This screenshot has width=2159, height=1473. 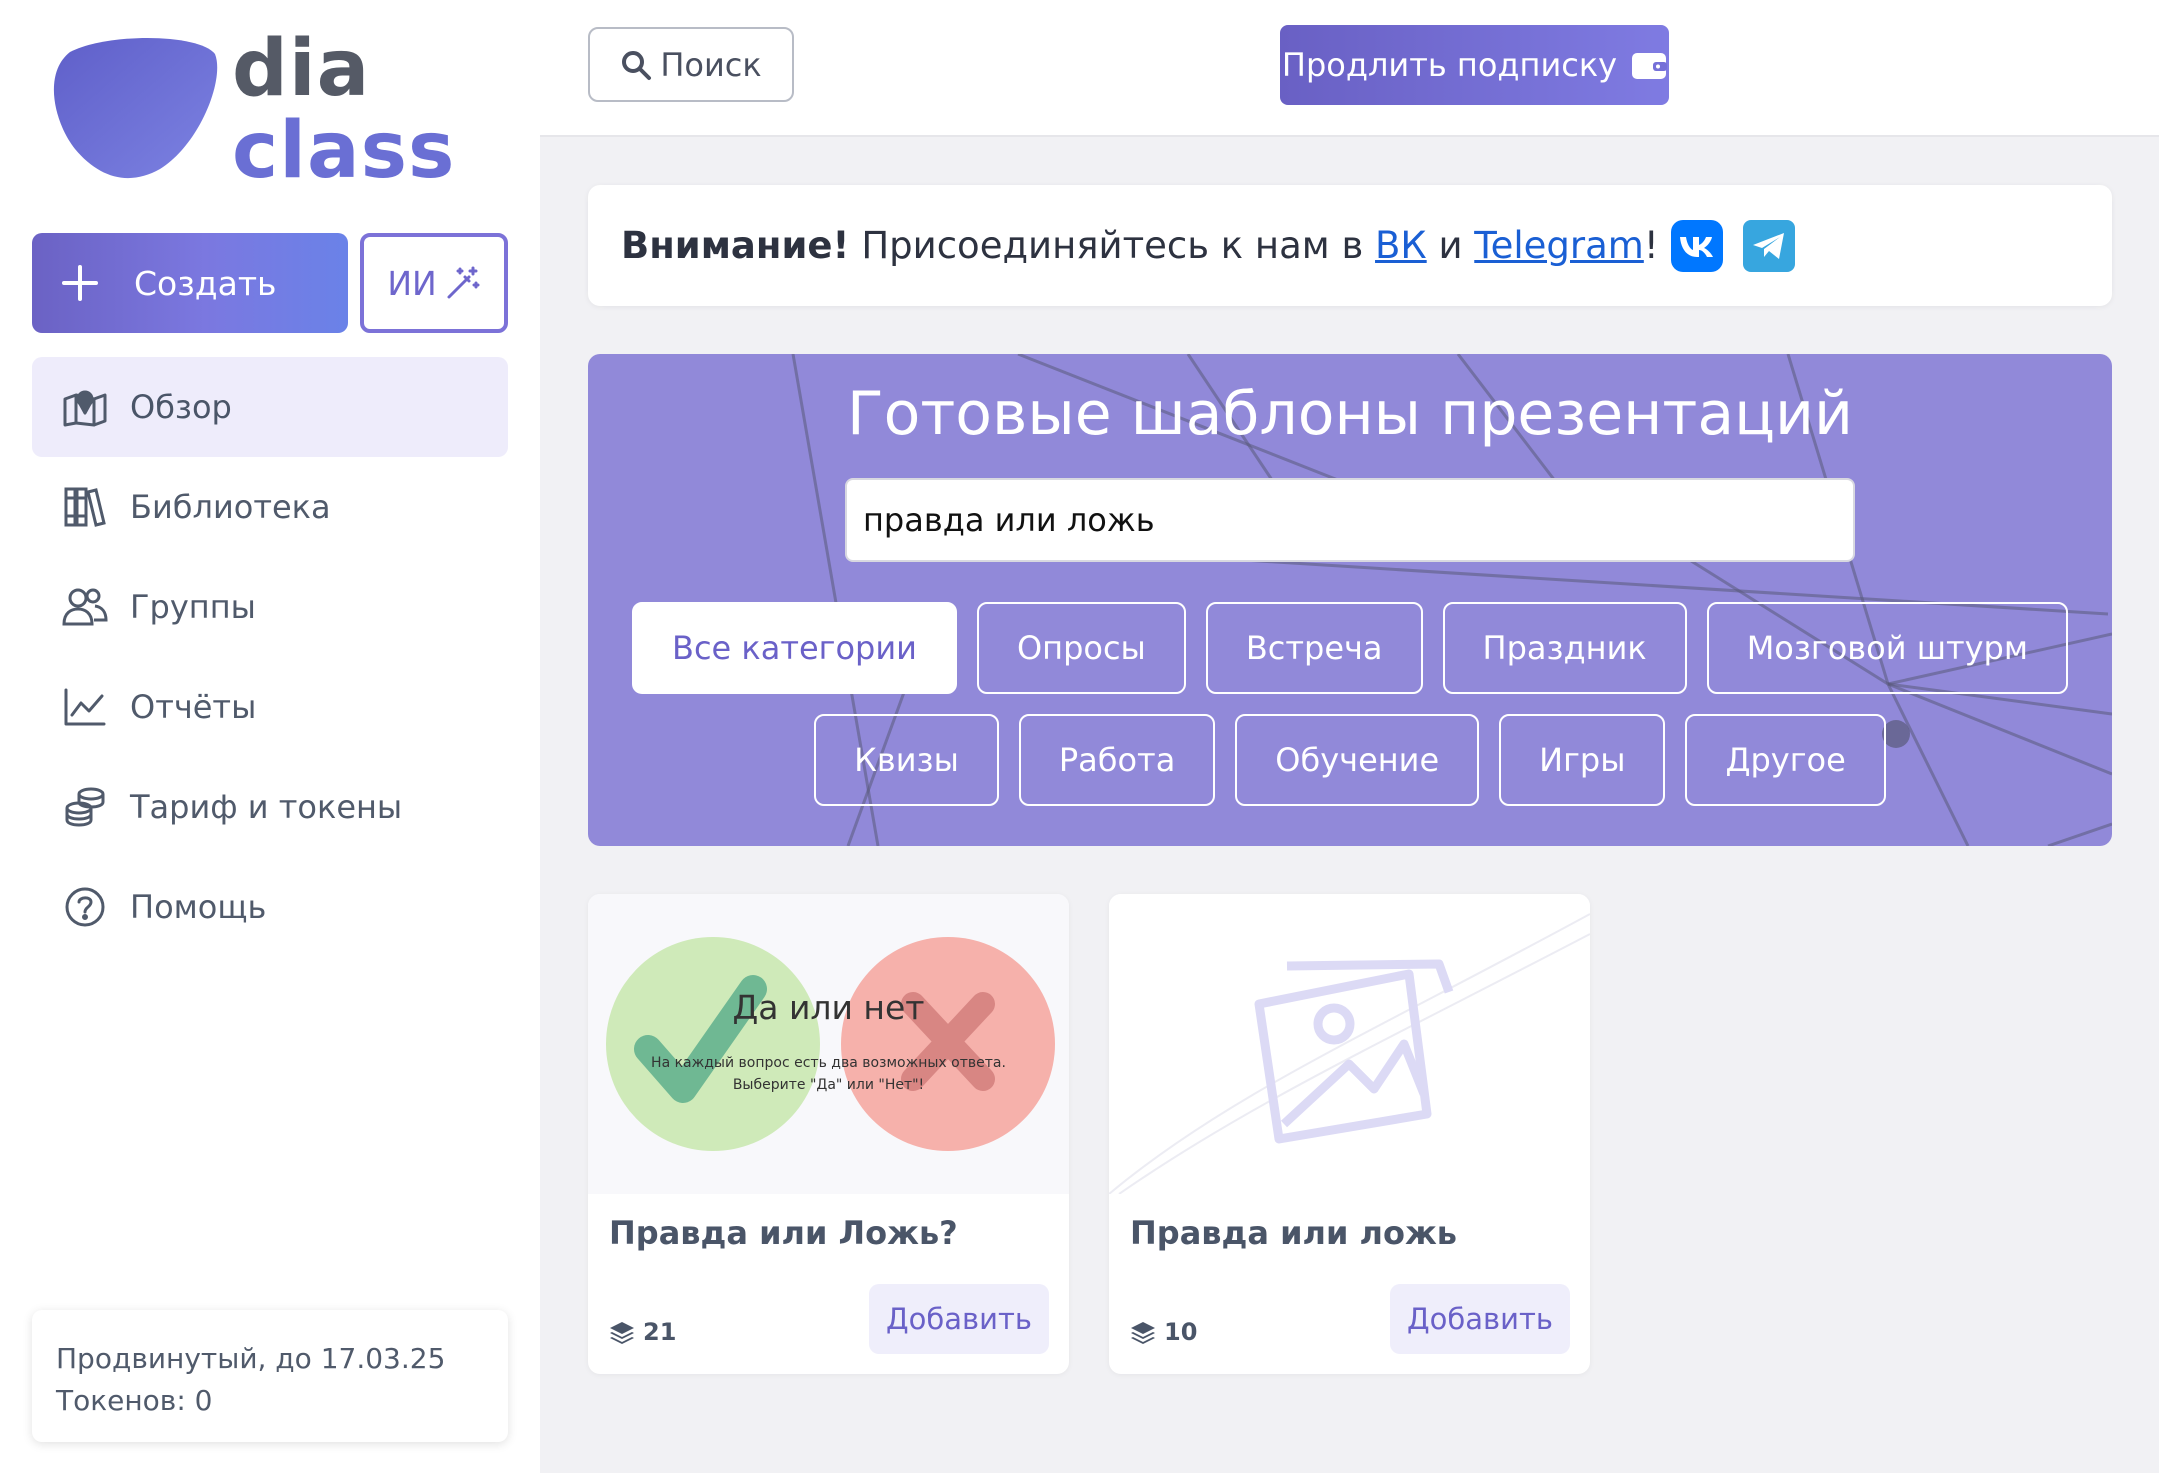 I want to click on topbar: Поиск Продлить подписку, so click(x=1349, y=68).